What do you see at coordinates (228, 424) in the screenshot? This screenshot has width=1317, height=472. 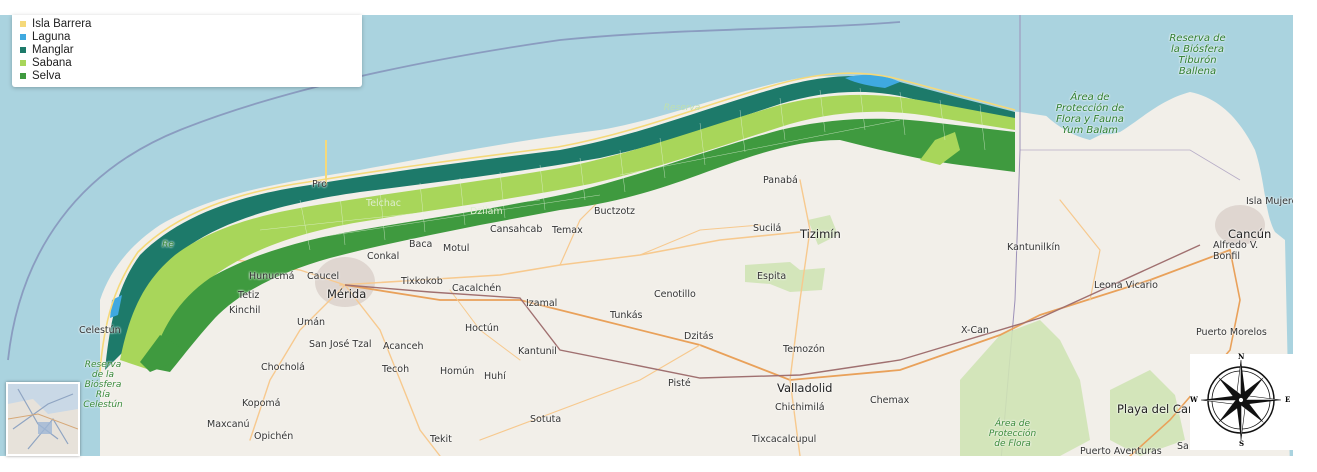 I see `label-maxcanu: Maxcanú` at bounding box center [228, 424].